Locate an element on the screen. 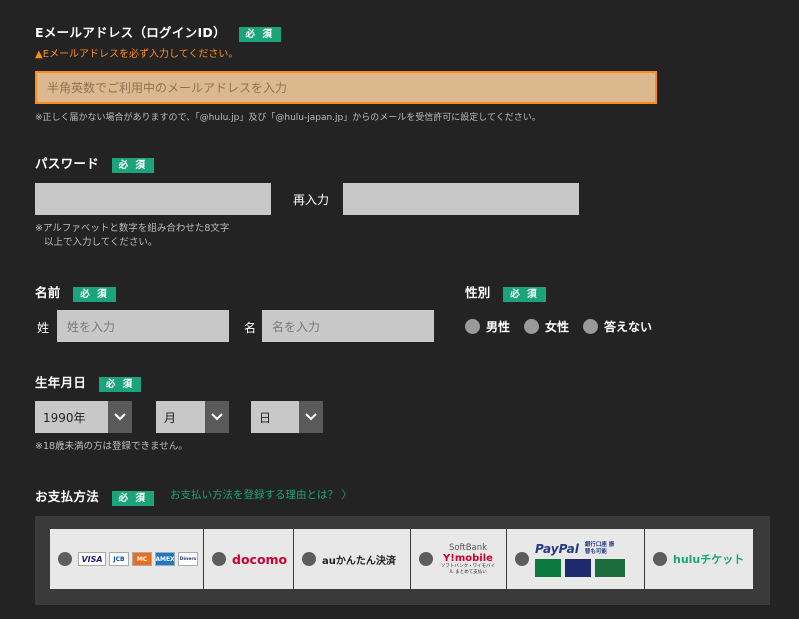 The width and height of the screenshot is (799, 619). password-label-text: パスワード is located at coordinates (67, 163).